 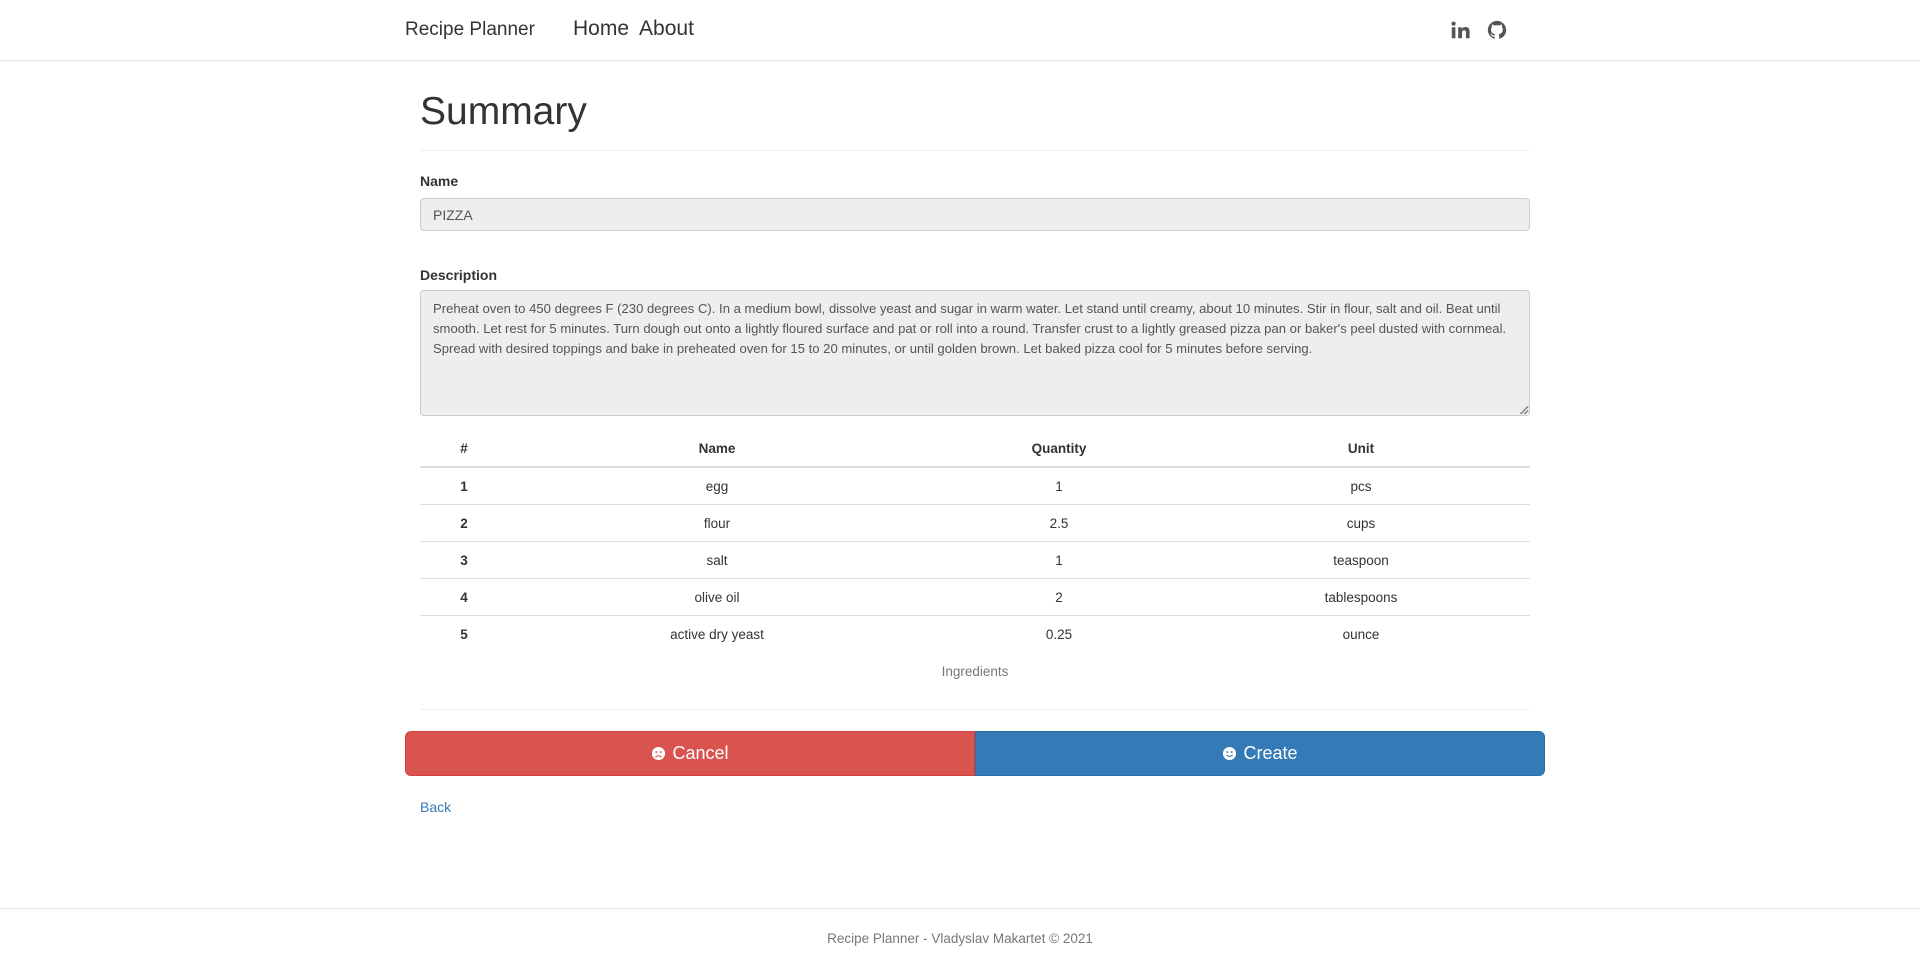 I want to click on column-header-name: Name, so click(x=717, y=449).